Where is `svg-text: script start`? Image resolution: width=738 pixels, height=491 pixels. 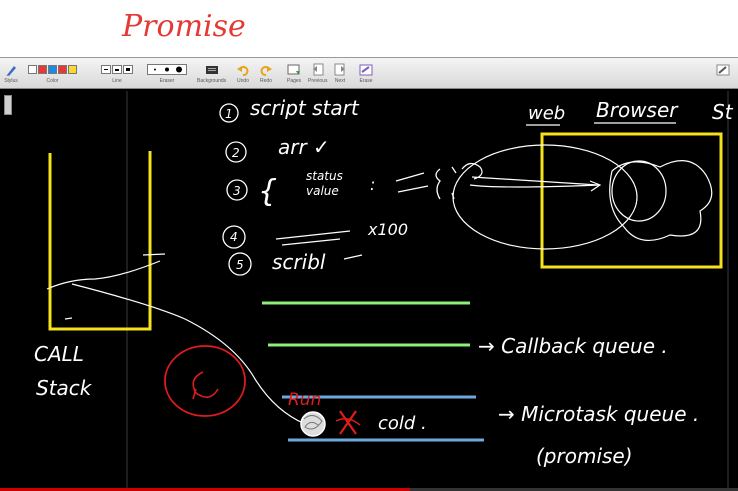
svg-text: script start is located at coordinates (305, 108).